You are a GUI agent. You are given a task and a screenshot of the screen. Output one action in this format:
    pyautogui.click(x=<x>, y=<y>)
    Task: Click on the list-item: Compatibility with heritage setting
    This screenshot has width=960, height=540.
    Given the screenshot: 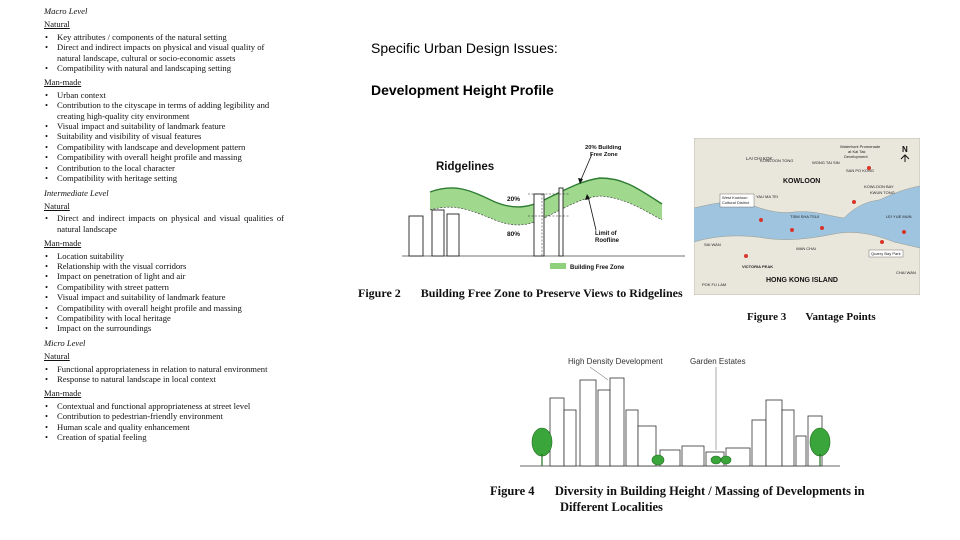 What is the action you would take?
    pyautogui.click(x=164, y=178)
    